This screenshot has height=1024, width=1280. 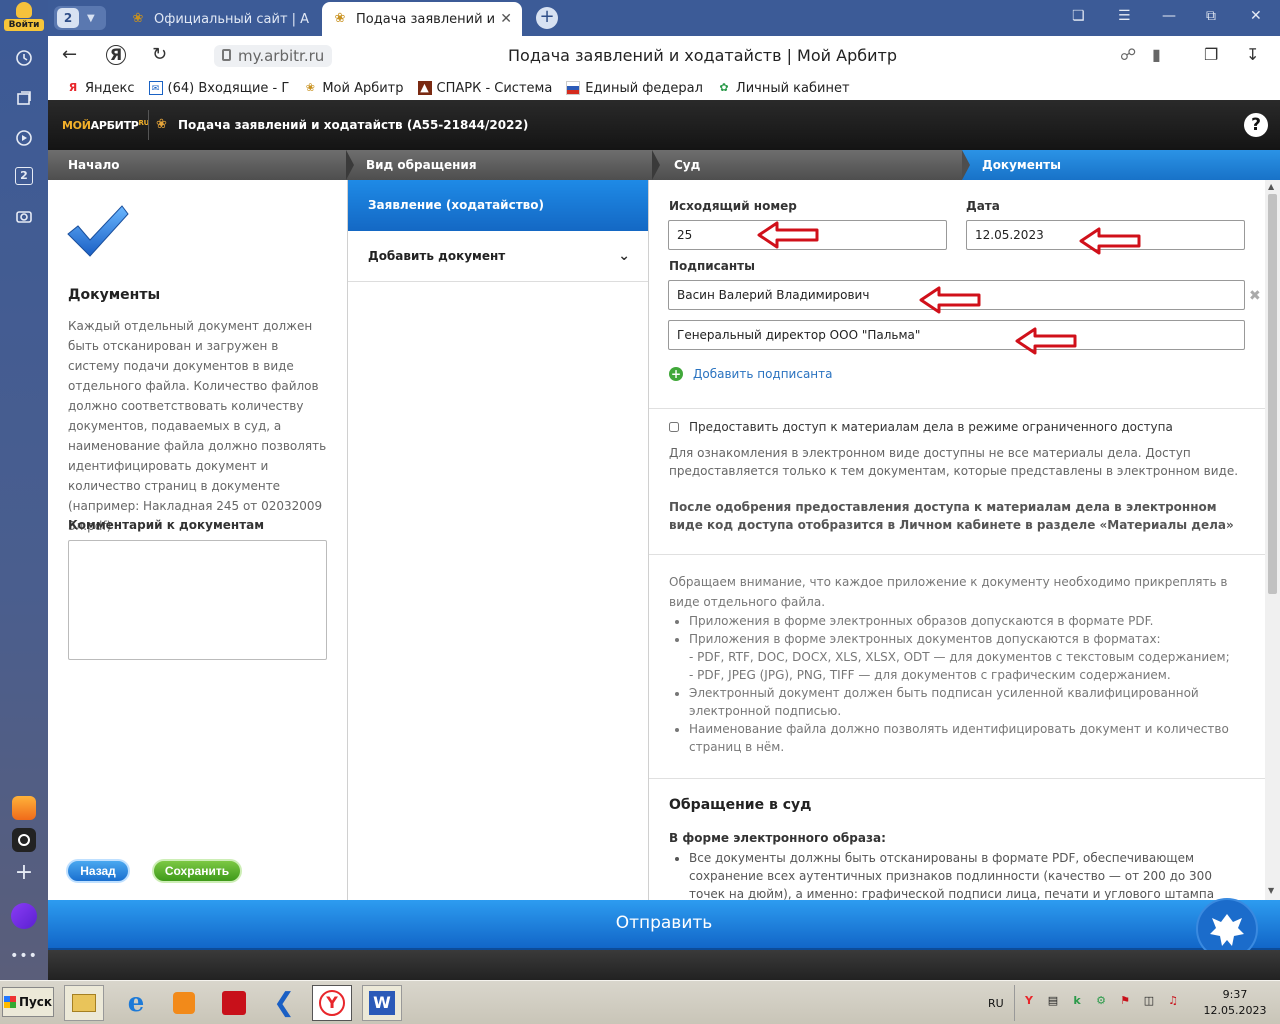 I want to click on chevron-down-icon: ⌄, so click(x=624, y=256).